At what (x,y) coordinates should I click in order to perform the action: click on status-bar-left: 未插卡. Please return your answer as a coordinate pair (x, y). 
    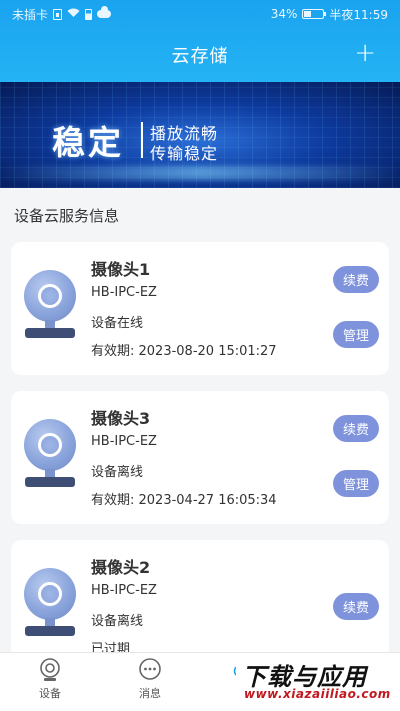
    Looking at the image, I should click on (62, 14).